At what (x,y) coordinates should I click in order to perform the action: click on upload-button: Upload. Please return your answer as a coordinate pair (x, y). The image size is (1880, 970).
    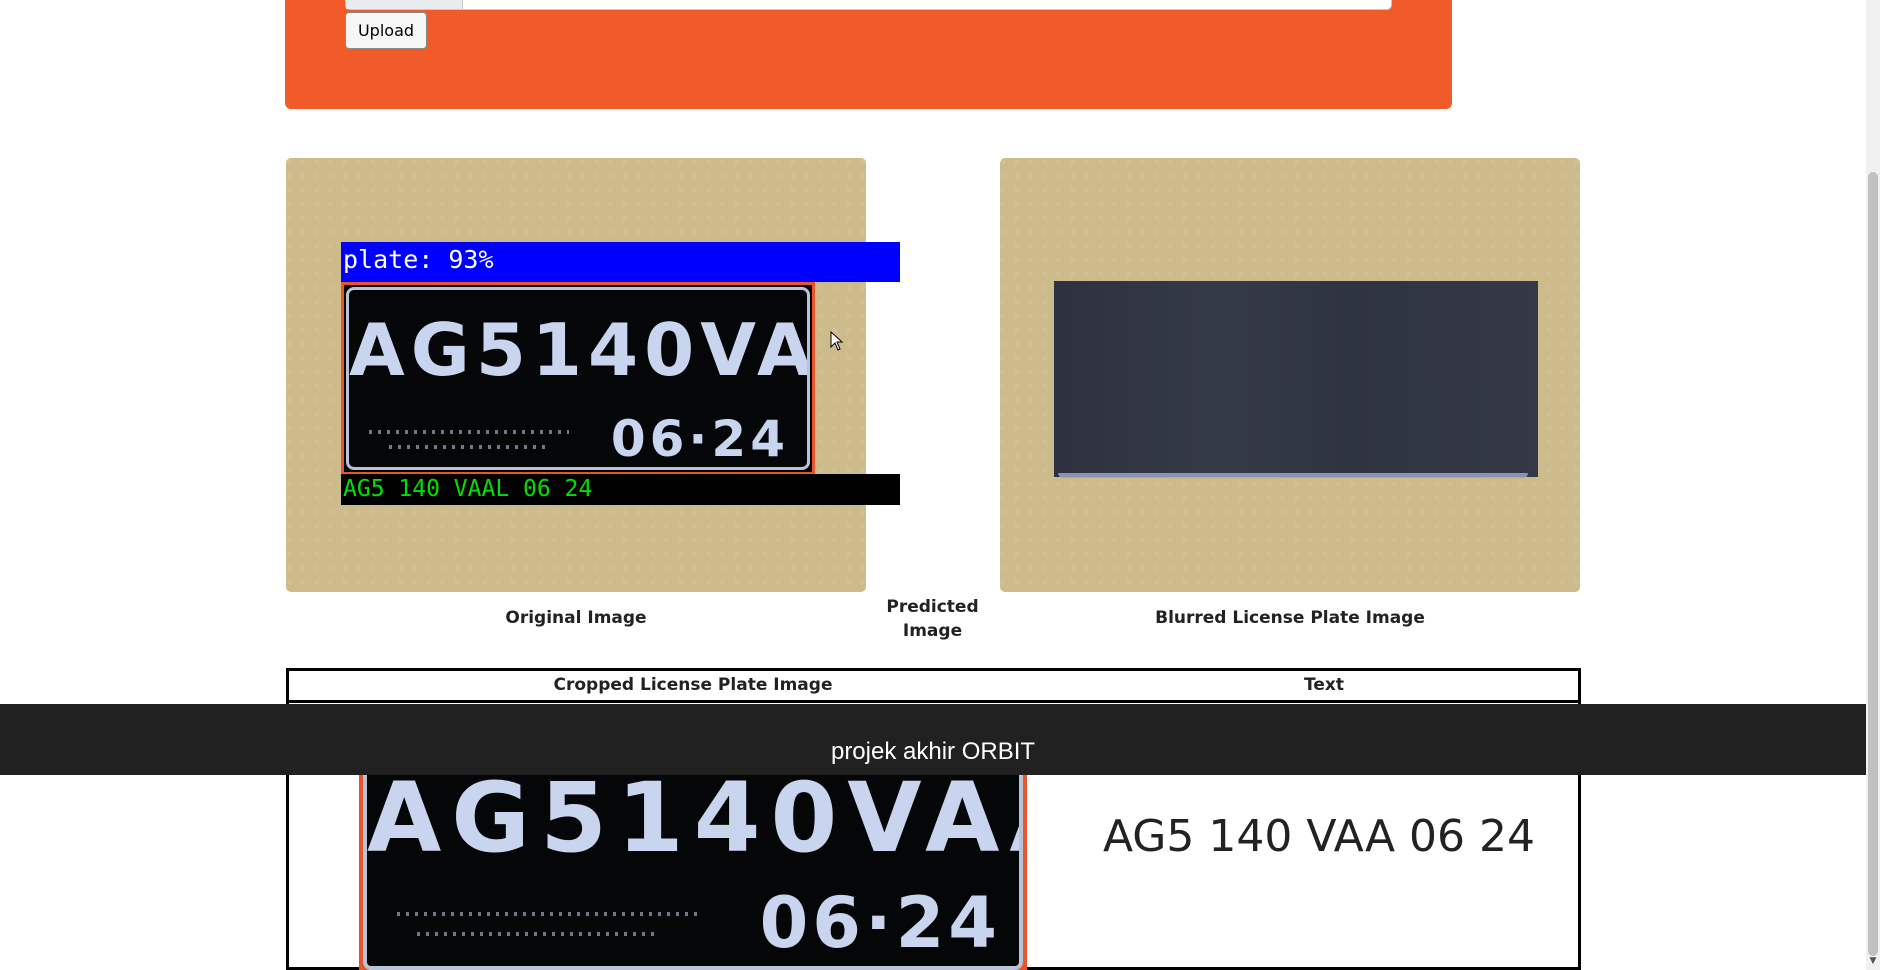
    Looking at the image, I should click on (386, 30).